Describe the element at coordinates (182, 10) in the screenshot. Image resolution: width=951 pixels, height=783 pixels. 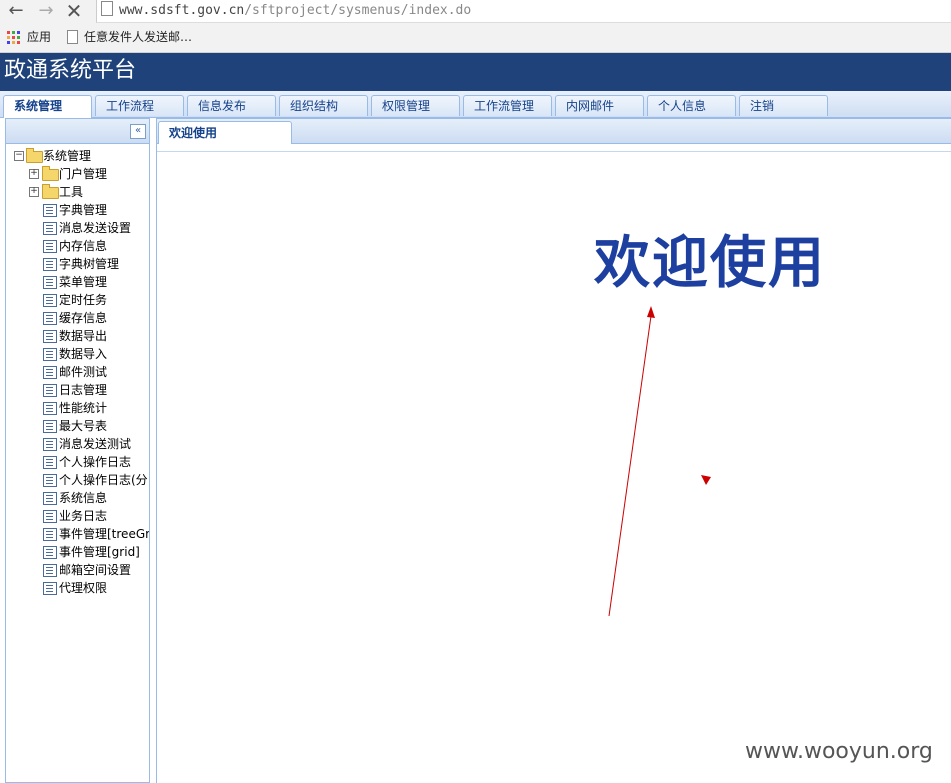
I see `url-host: www.sdsft.gov.cn` at that location.